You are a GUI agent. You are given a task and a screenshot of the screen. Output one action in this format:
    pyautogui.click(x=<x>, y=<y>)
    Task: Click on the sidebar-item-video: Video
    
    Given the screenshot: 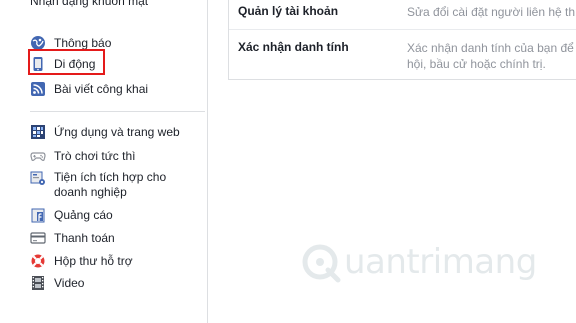 What is the action you would take?
    pyautogui.click(x=57, y=283)
    